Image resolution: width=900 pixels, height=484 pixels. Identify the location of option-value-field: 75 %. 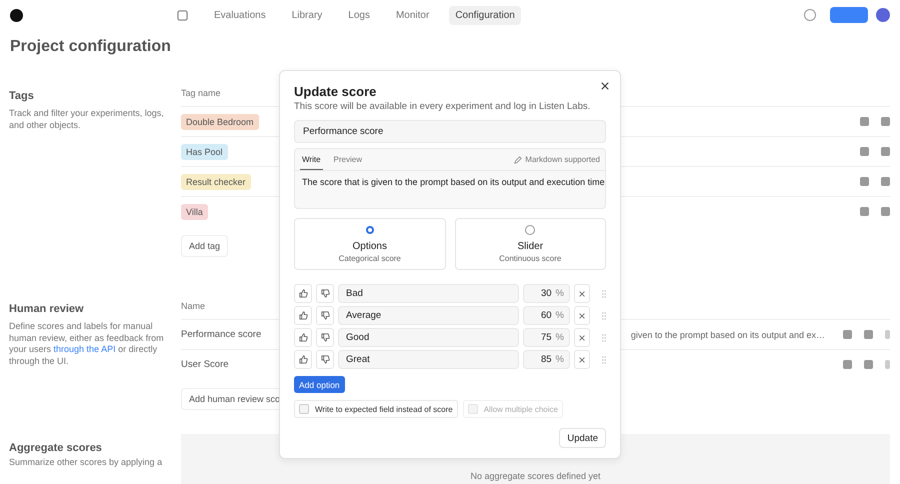
(546, 337).